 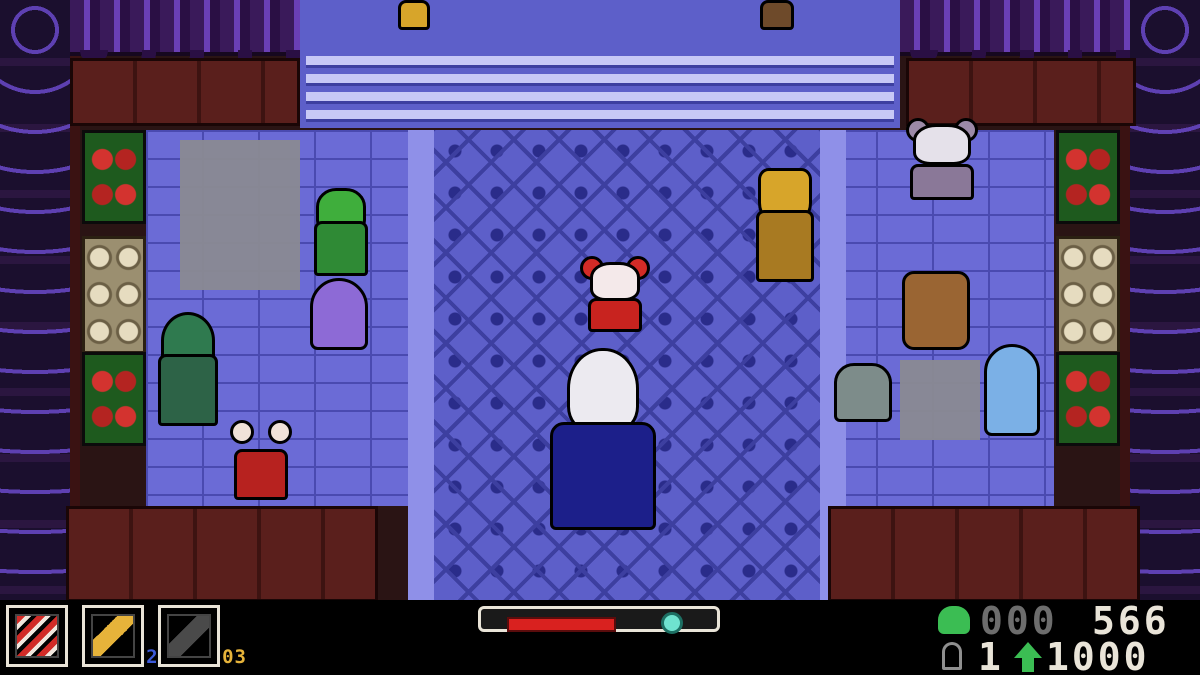 I want to click on red-critter-npc, so click(x=261, y=462).